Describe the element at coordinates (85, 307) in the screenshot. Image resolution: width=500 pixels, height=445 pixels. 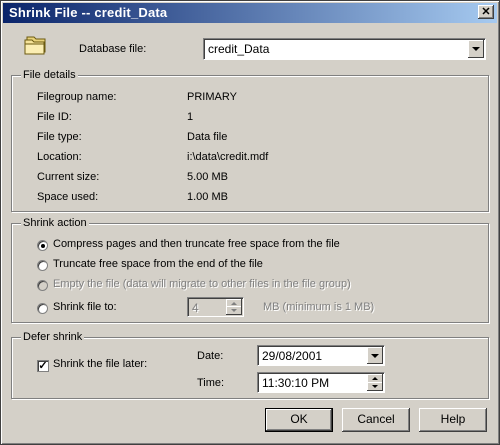
I see `shrink-file-to-label: Shrink file to:` at that location.